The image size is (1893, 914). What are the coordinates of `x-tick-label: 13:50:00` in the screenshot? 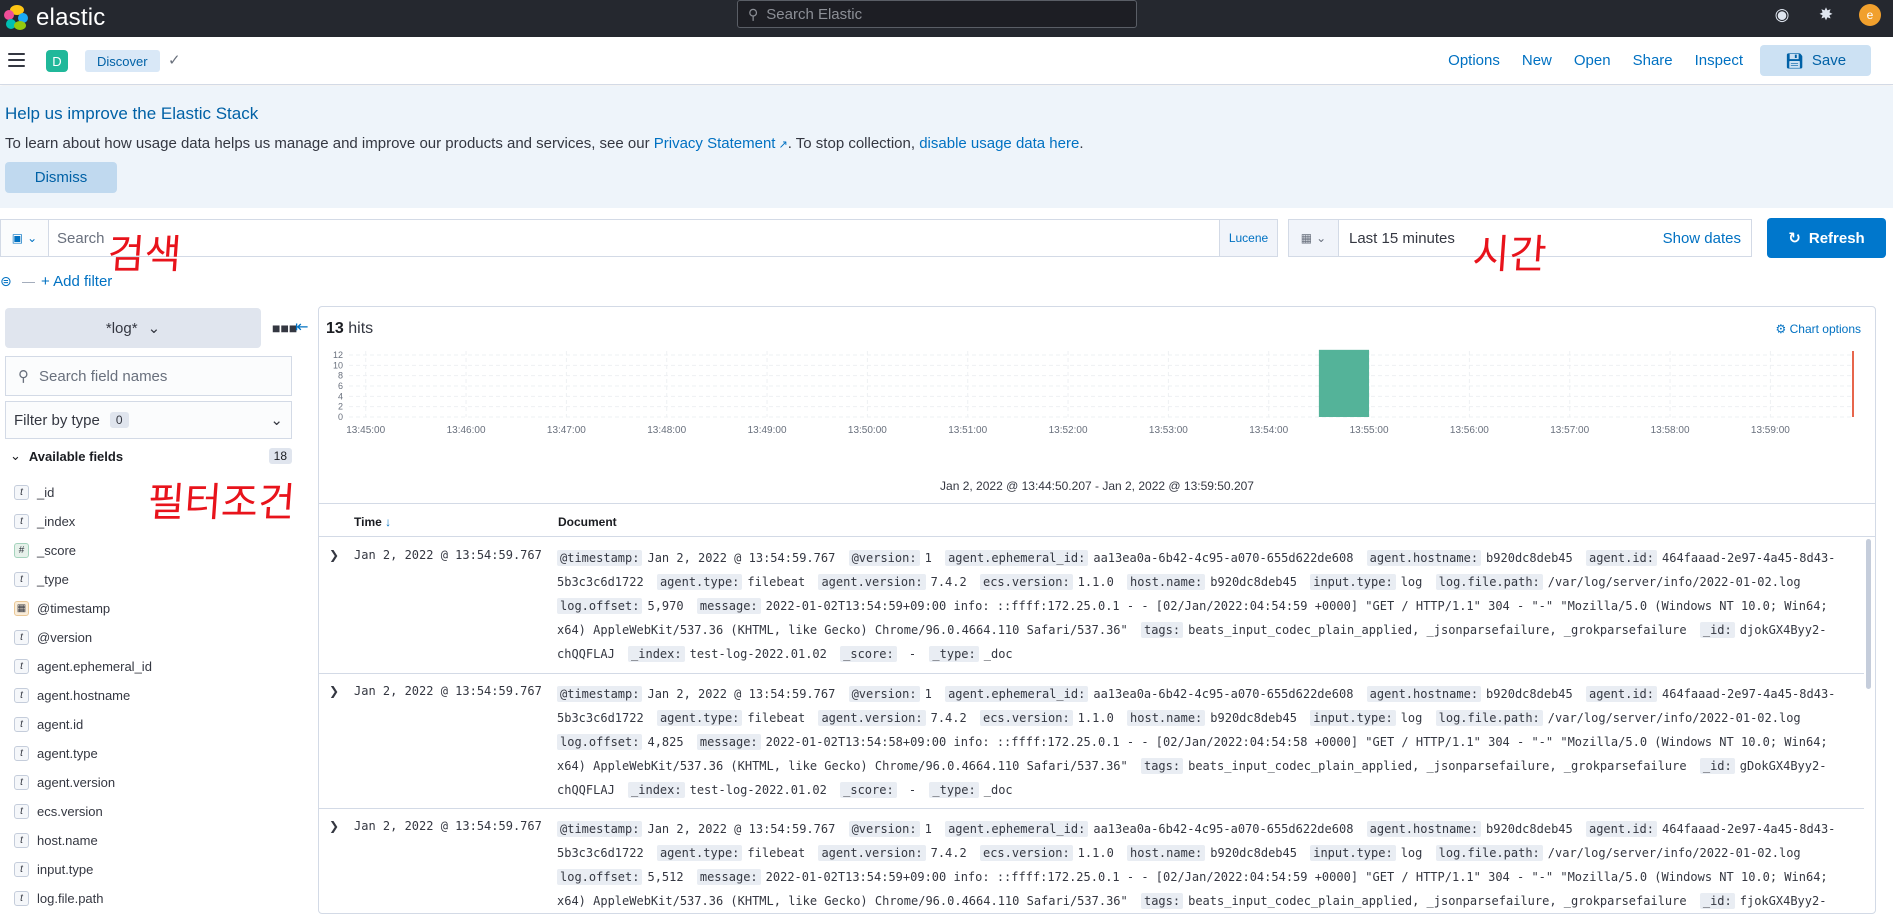 It's located at (867, 430).